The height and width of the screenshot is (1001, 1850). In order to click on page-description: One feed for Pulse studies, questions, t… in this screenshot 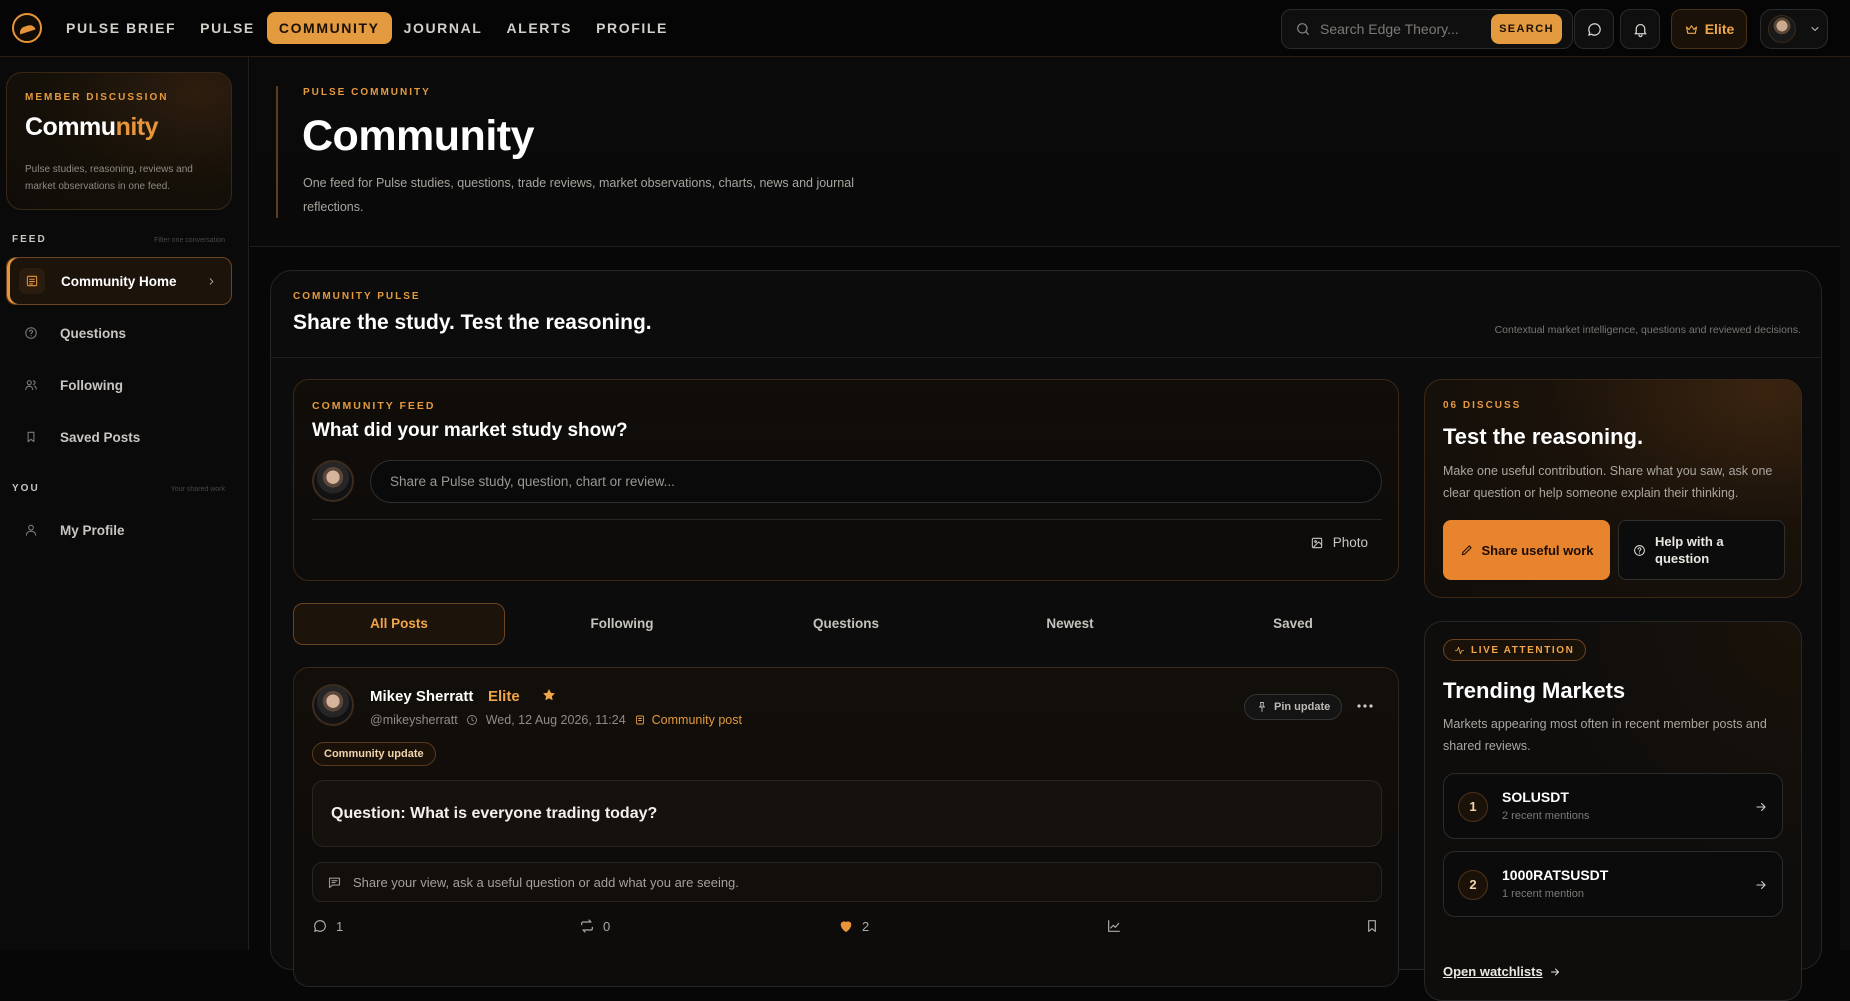, I will do `click(578, 195)`.